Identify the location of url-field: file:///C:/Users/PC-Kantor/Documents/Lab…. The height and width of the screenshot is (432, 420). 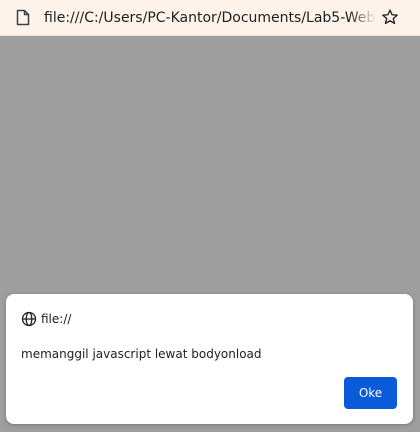
(210, 18).